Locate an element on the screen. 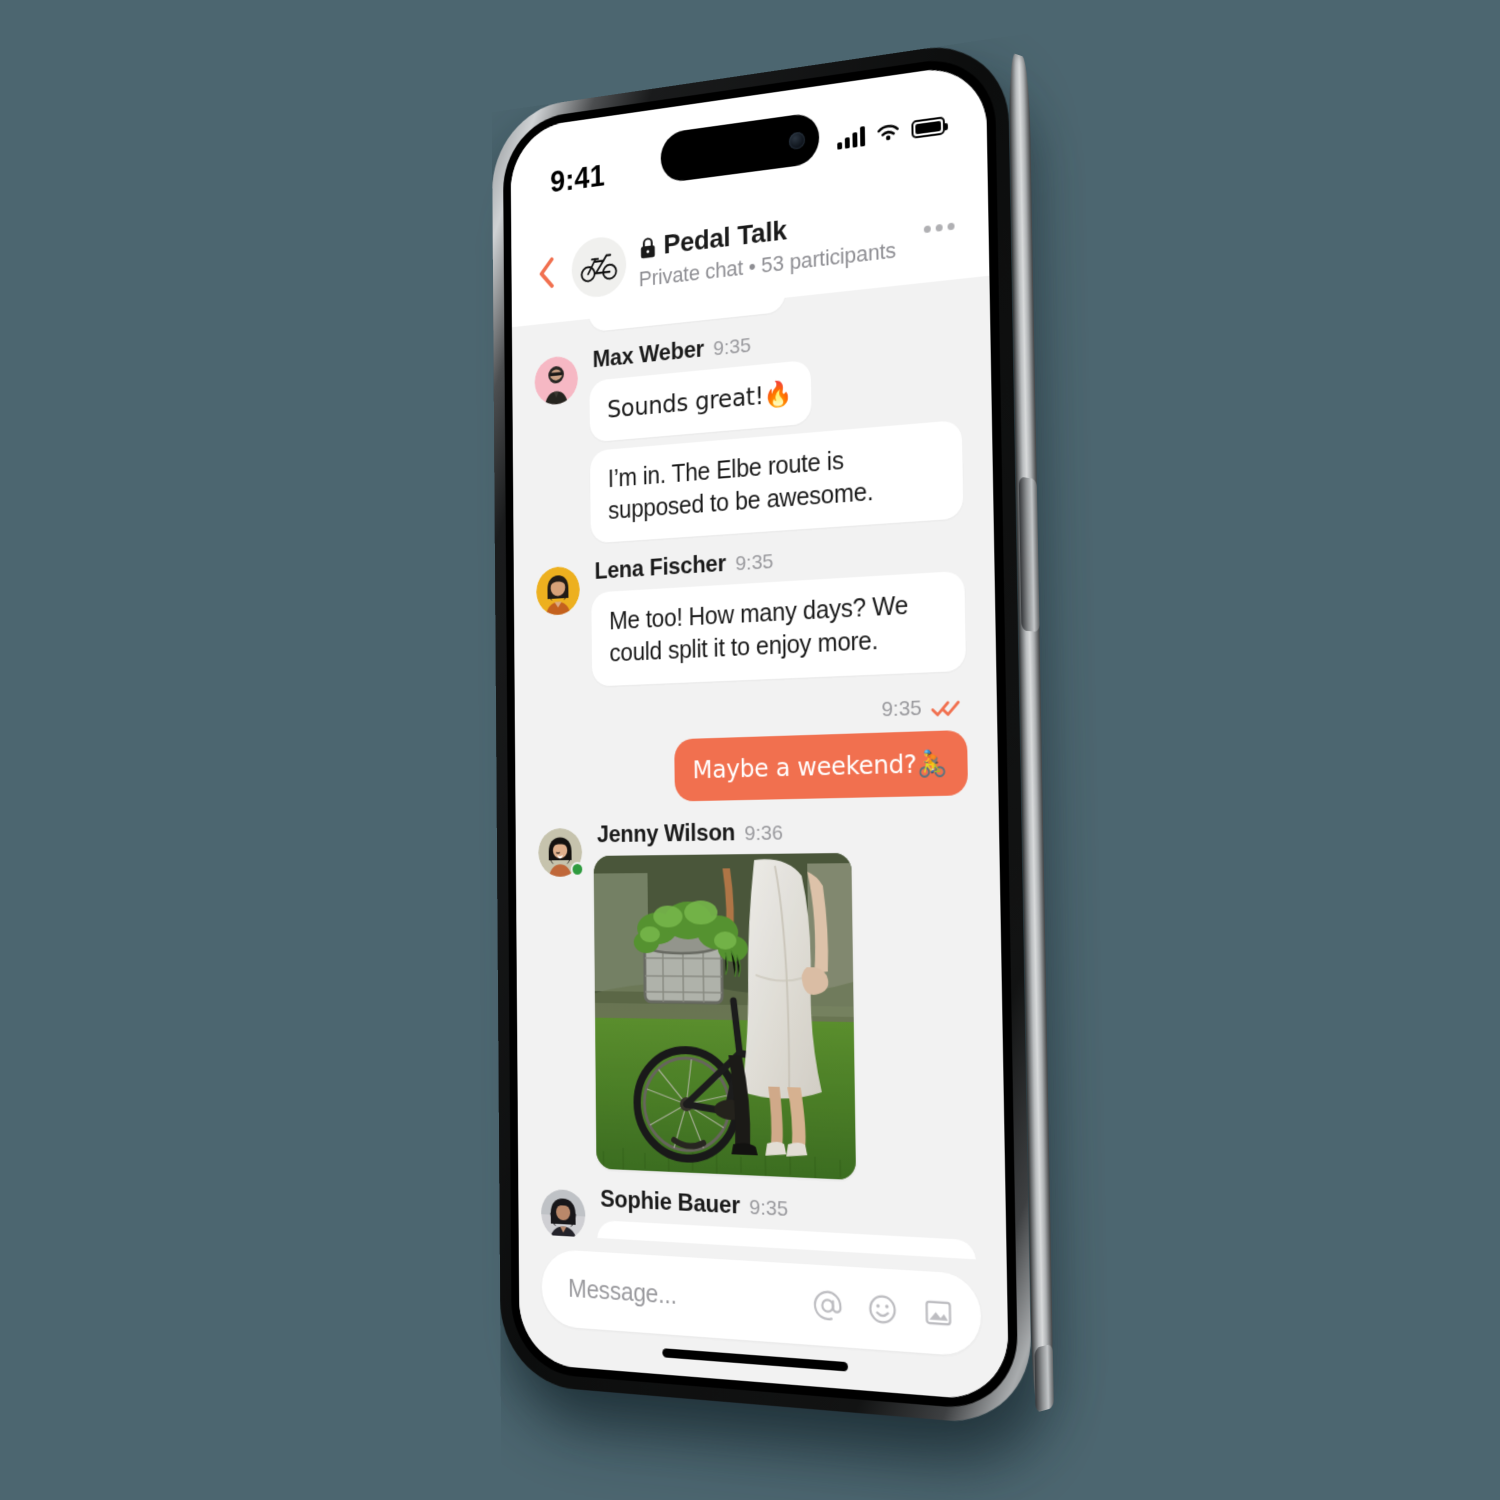  avatar-sophie-bauer is located at coordinates (563, 1214).